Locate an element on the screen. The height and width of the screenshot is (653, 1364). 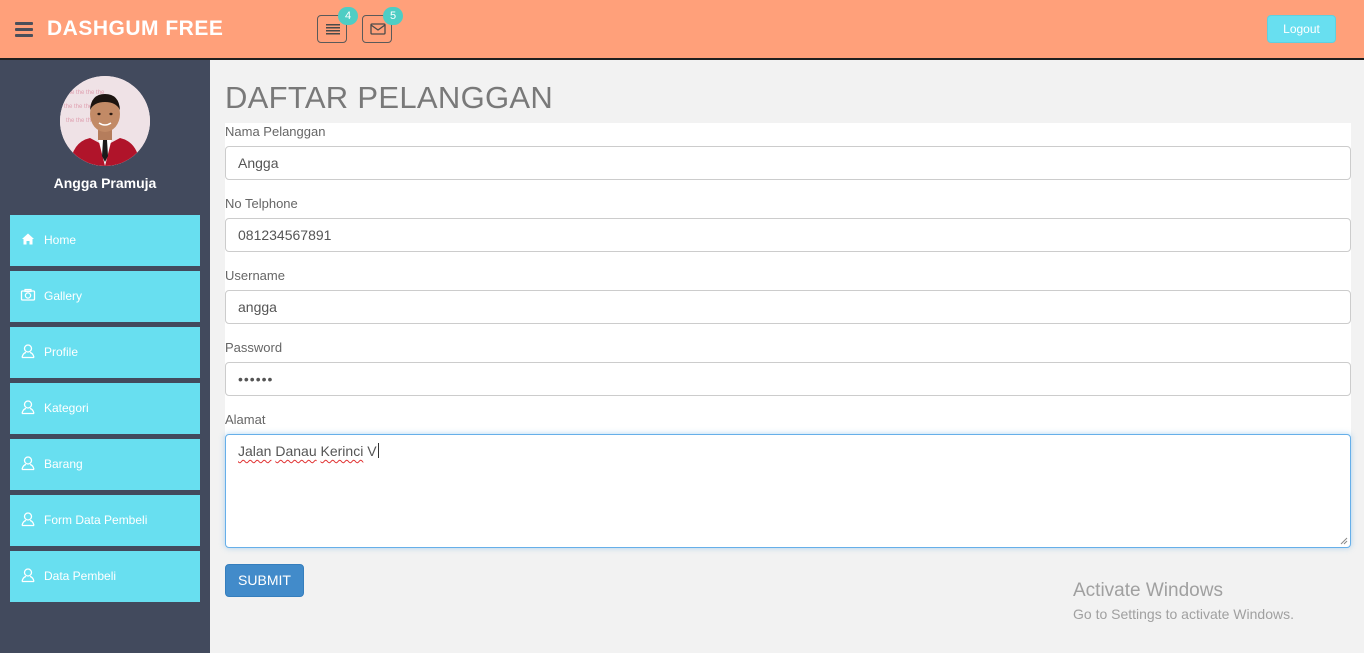
alamat-label: Alamat is located at coordinates (245, 419).